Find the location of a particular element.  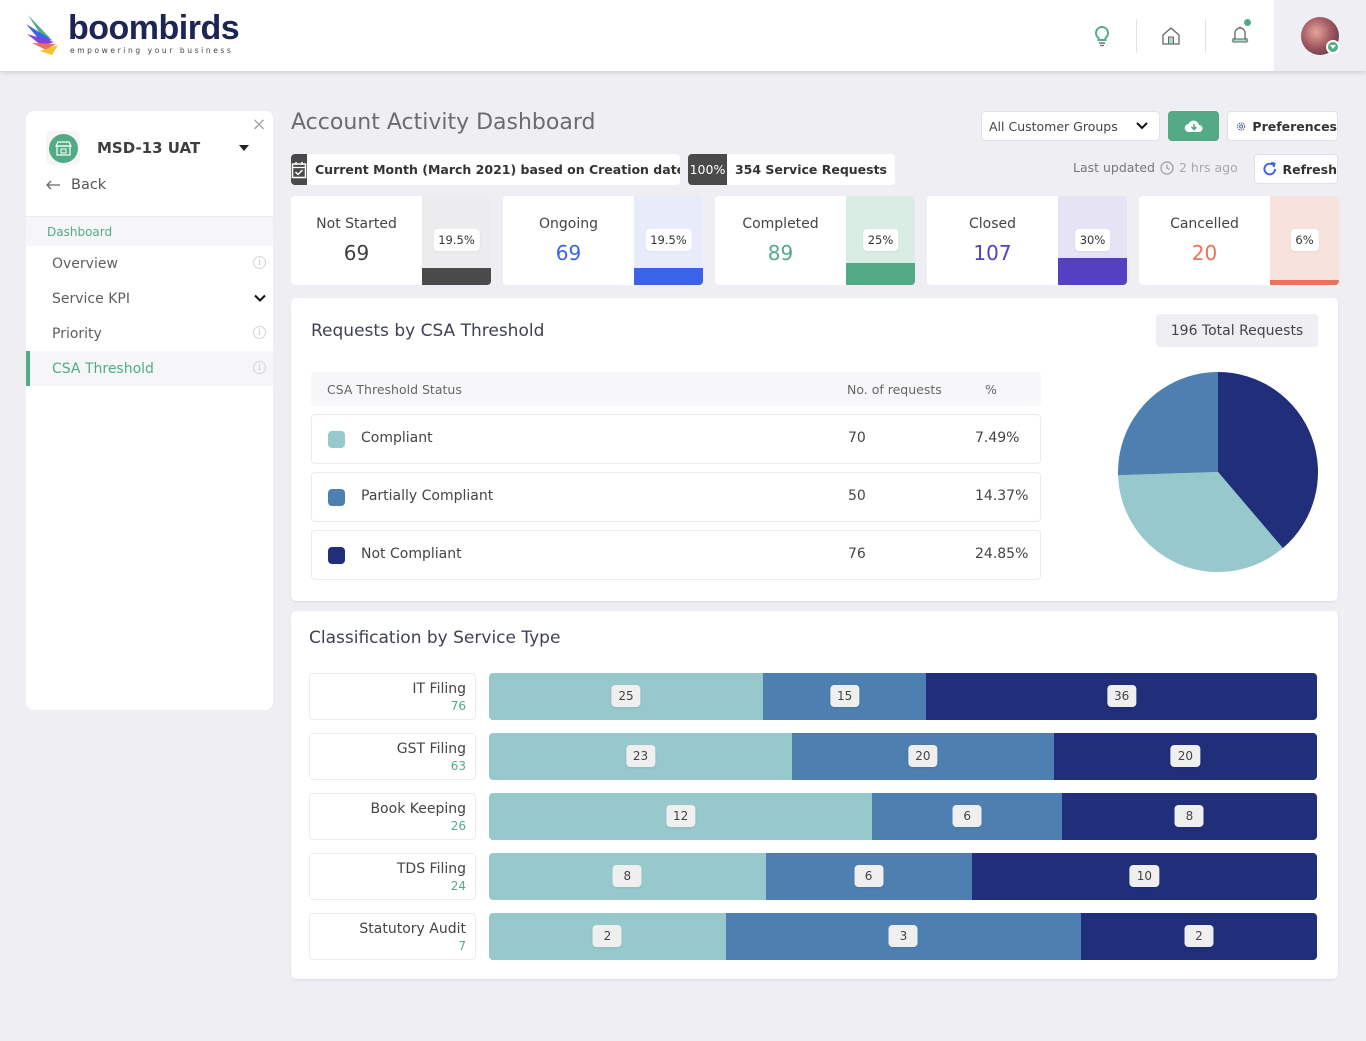

status-percent: 19.5% is located at coordinates (668, 240).